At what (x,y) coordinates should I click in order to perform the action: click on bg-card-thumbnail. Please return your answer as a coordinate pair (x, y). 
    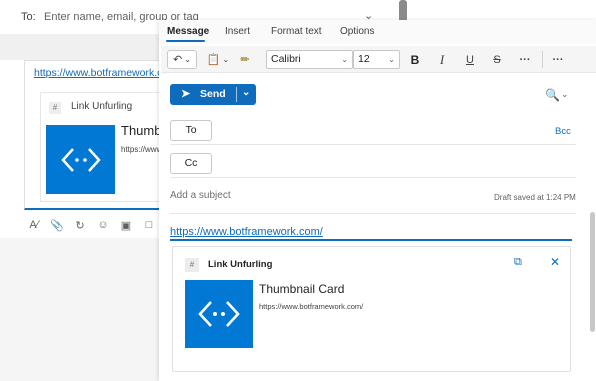
    Looking at the image, I should click on (80, 159).